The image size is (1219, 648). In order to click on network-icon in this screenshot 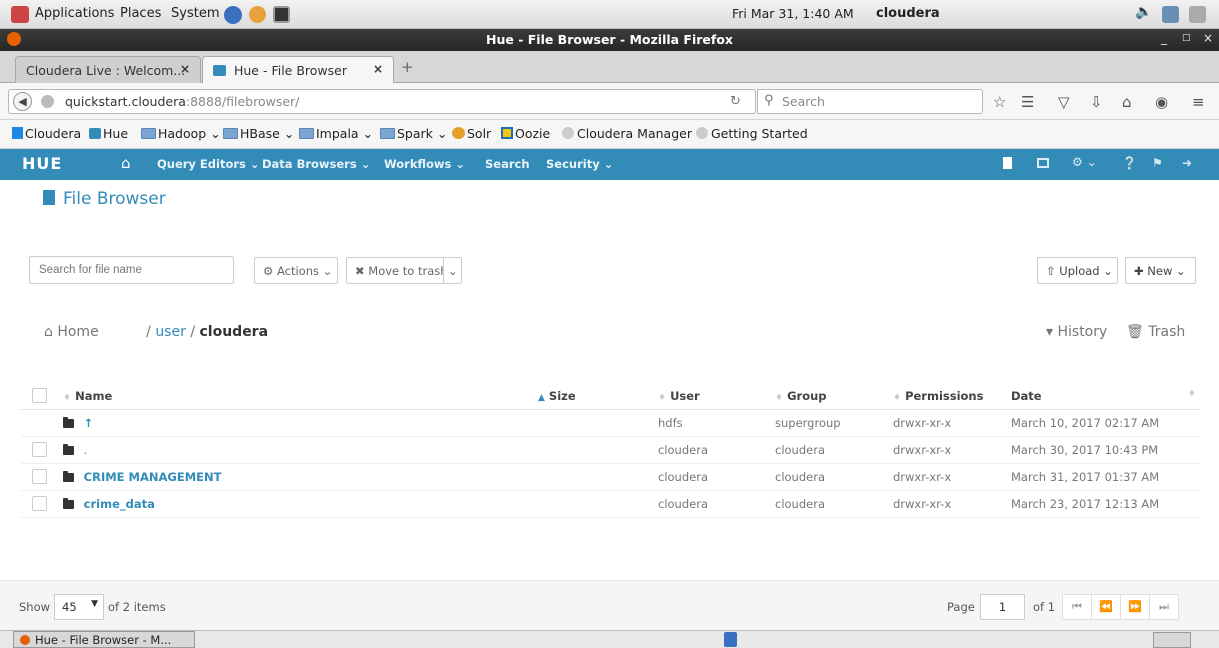, I will do `click(1170, 14)`.